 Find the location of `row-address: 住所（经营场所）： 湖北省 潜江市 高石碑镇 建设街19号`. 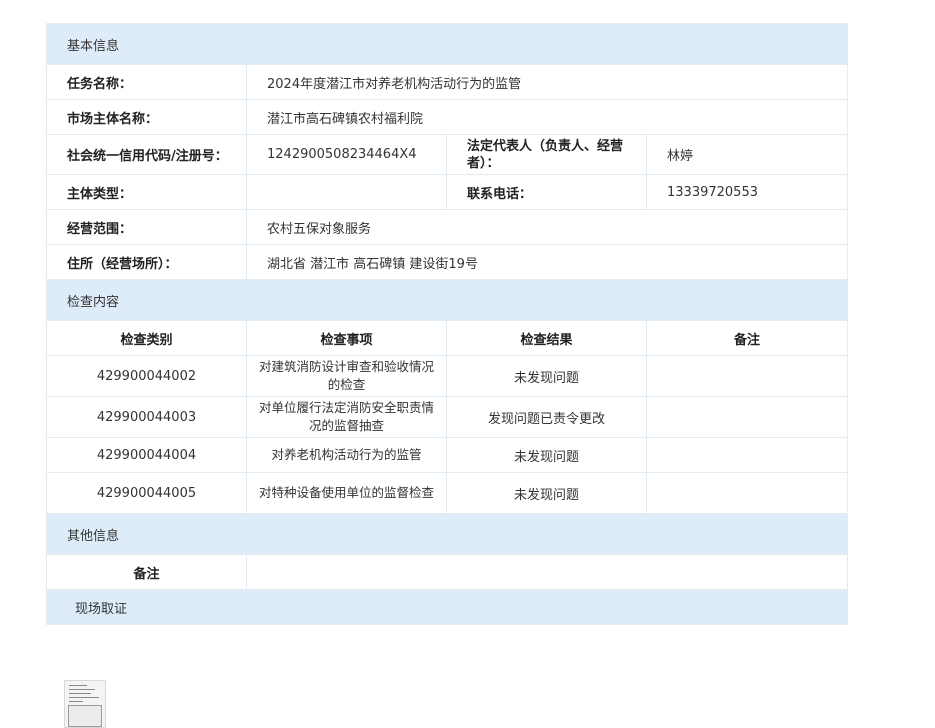

row-address: 住所（经营场所）： 湖北省 潜江市 高石碑镇 建设街19号 is located at coordinates (447, 262).